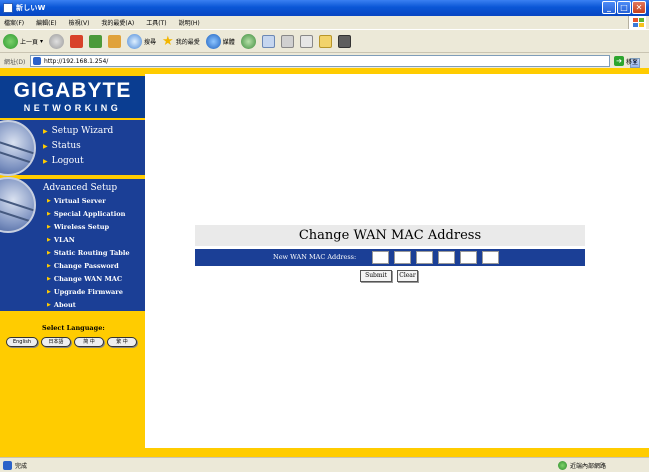  I want to click on messenger-icon, so click(344, 41).